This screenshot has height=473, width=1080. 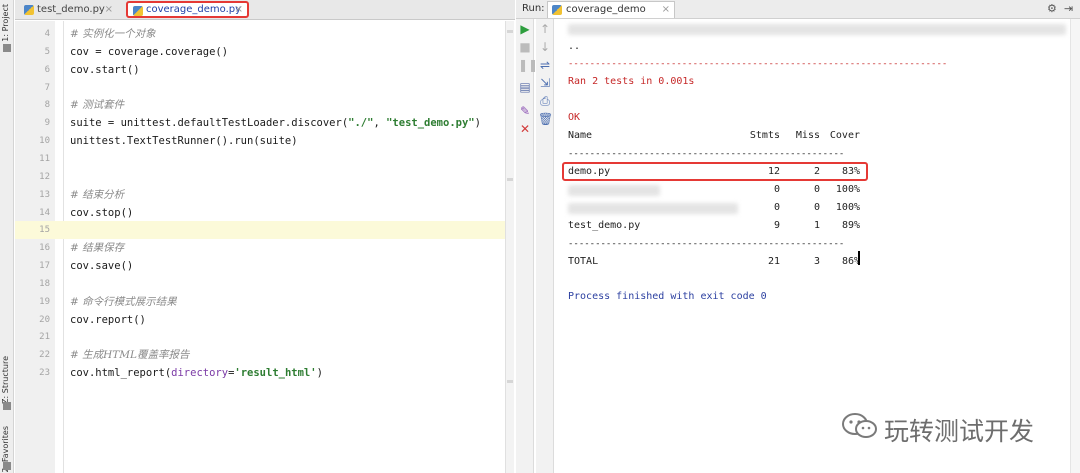 I want to click on code-line: 20 cov.report(), so click(x=263, y=320).